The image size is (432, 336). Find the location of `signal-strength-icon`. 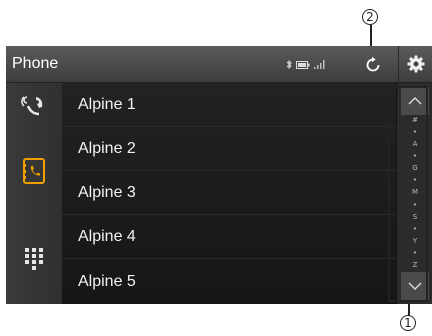

signal-strength-icon is located at coordinates (319, 64).